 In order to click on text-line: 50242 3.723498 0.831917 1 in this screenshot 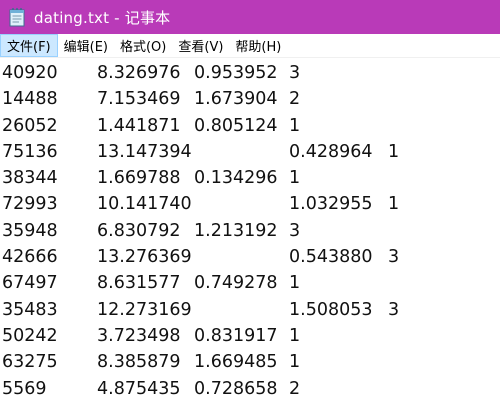, I will do `click(250, 339)`.